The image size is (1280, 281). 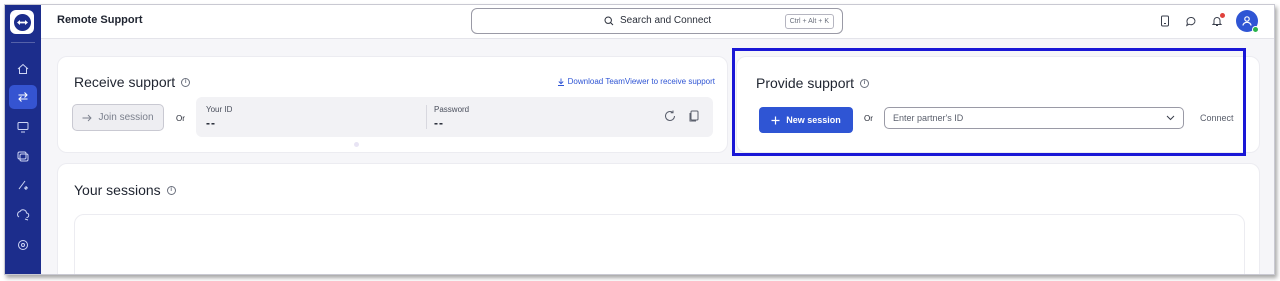 I want to click on devices-icon, so click(x=23, y=127).